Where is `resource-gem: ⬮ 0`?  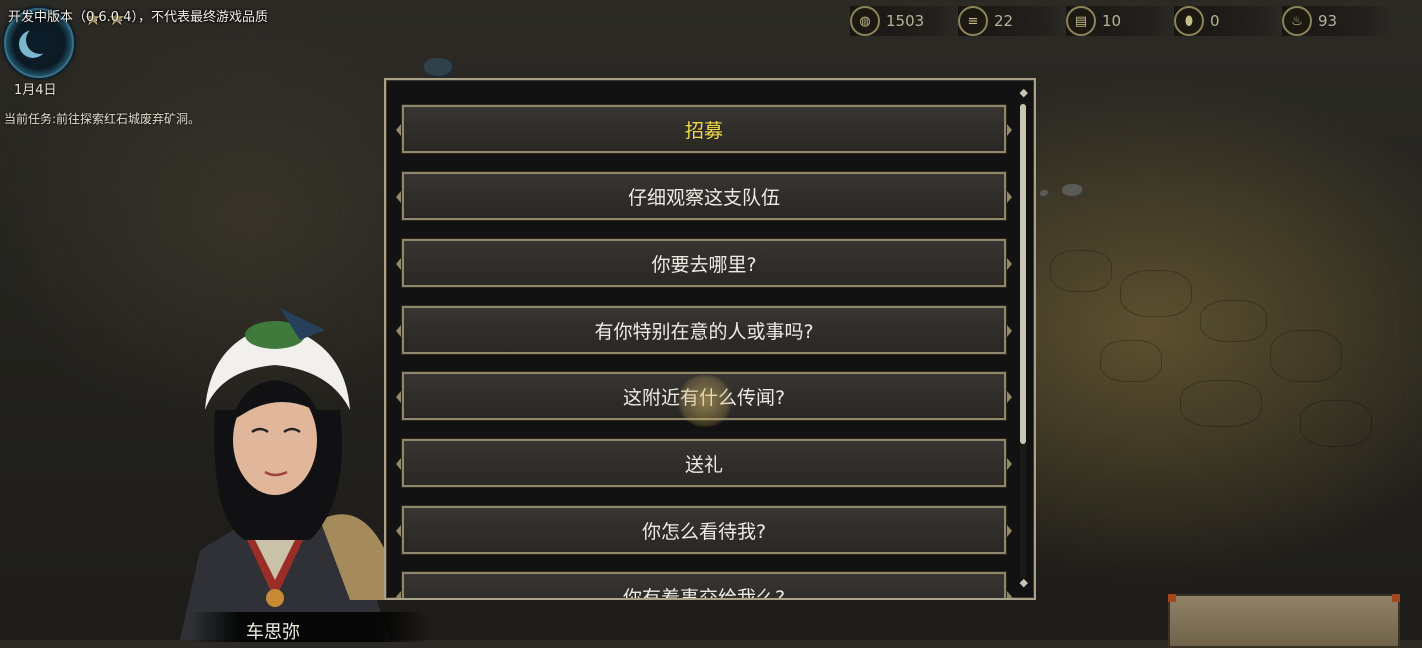
resource-gem: ⬮ 0 is located at coordinates (1228, 21).